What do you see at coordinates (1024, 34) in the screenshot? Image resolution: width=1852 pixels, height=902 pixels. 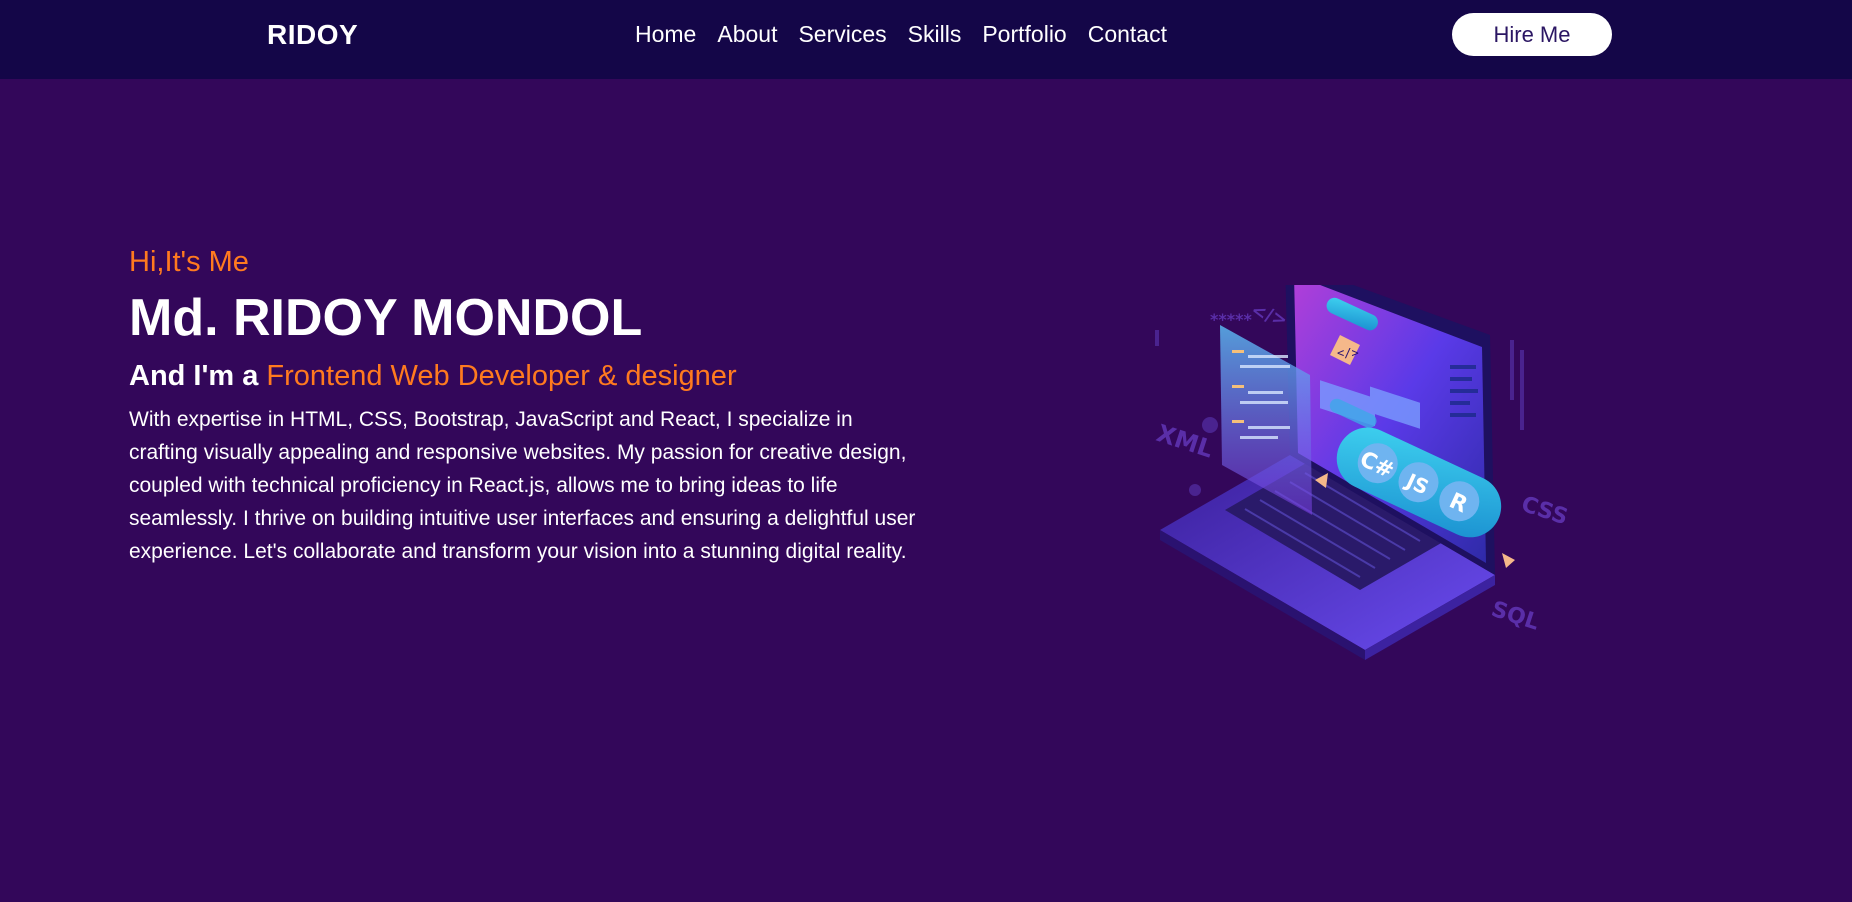 I see `nav-link-portfolio: Portfolio` at bounding box center [1024, 34].